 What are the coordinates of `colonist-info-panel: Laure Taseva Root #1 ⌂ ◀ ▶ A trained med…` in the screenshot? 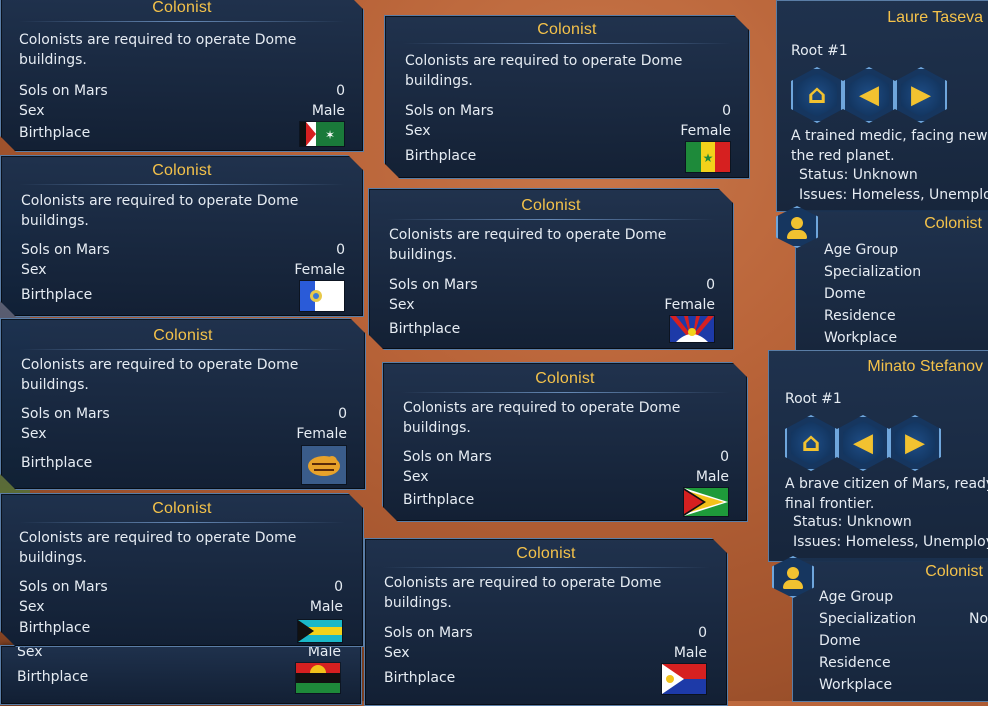 It's located at (882, 106).